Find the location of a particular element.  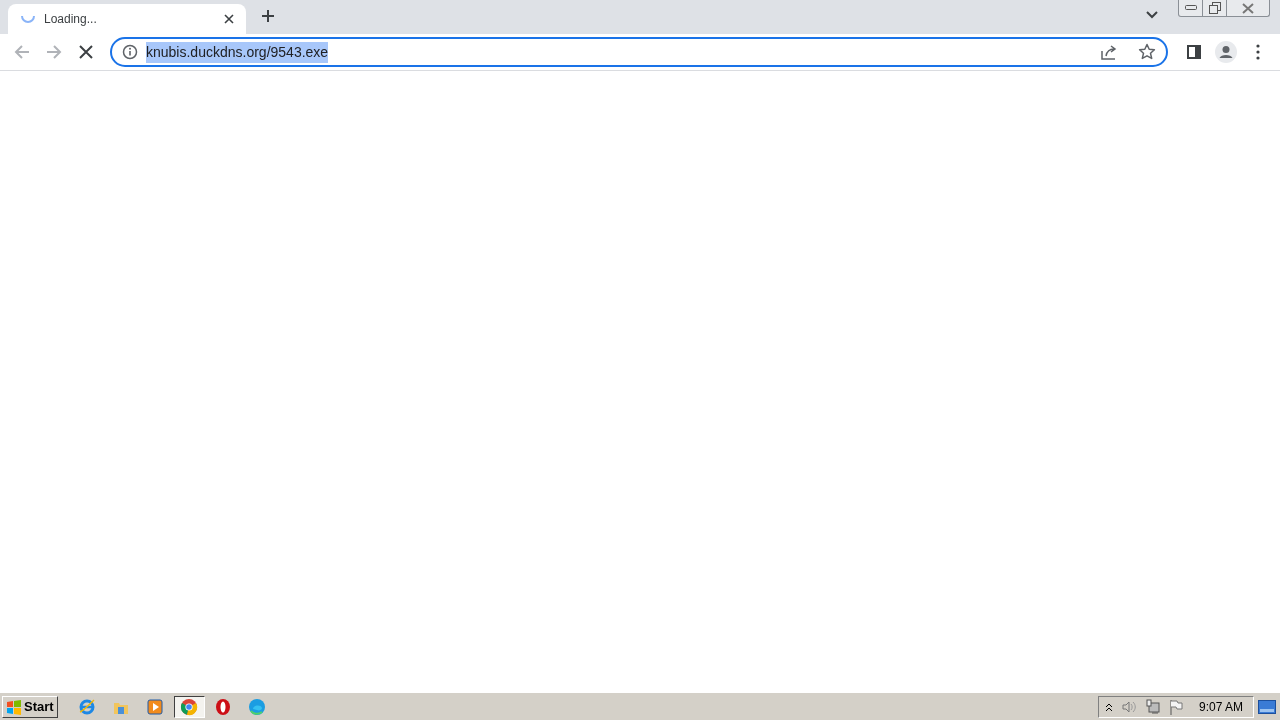

show-desktop-icon is located at coordinates (1267, 706).